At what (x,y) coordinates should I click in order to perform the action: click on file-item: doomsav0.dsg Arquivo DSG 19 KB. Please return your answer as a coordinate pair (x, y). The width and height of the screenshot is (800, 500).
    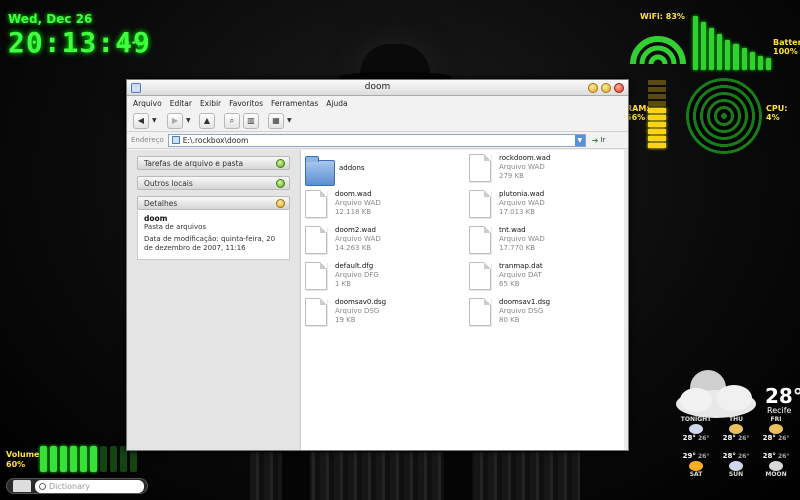
    Looking at the image, I should click on (345, 314).